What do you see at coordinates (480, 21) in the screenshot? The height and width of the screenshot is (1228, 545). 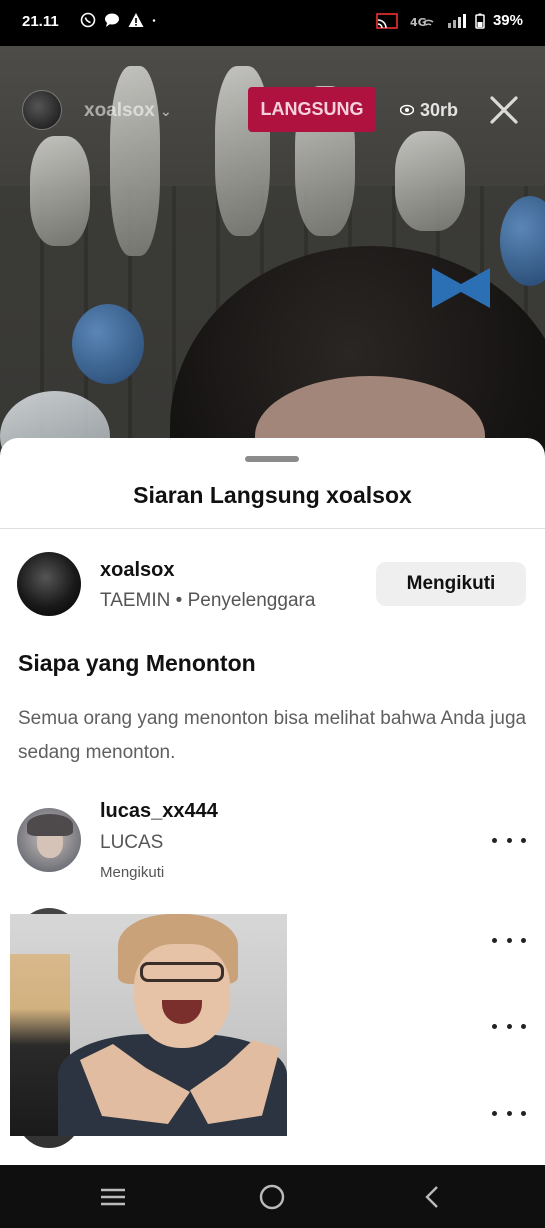 I see `battery-icon` at bounding box center [480, 21].